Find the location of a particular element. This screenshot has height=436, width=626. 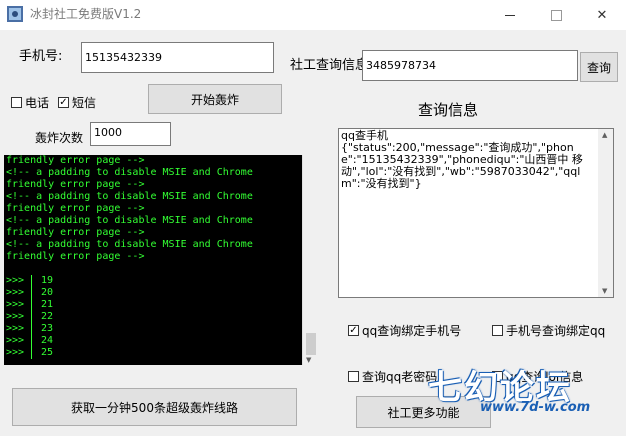

console-counter-value: 24 is located at coordinates (47, 340).